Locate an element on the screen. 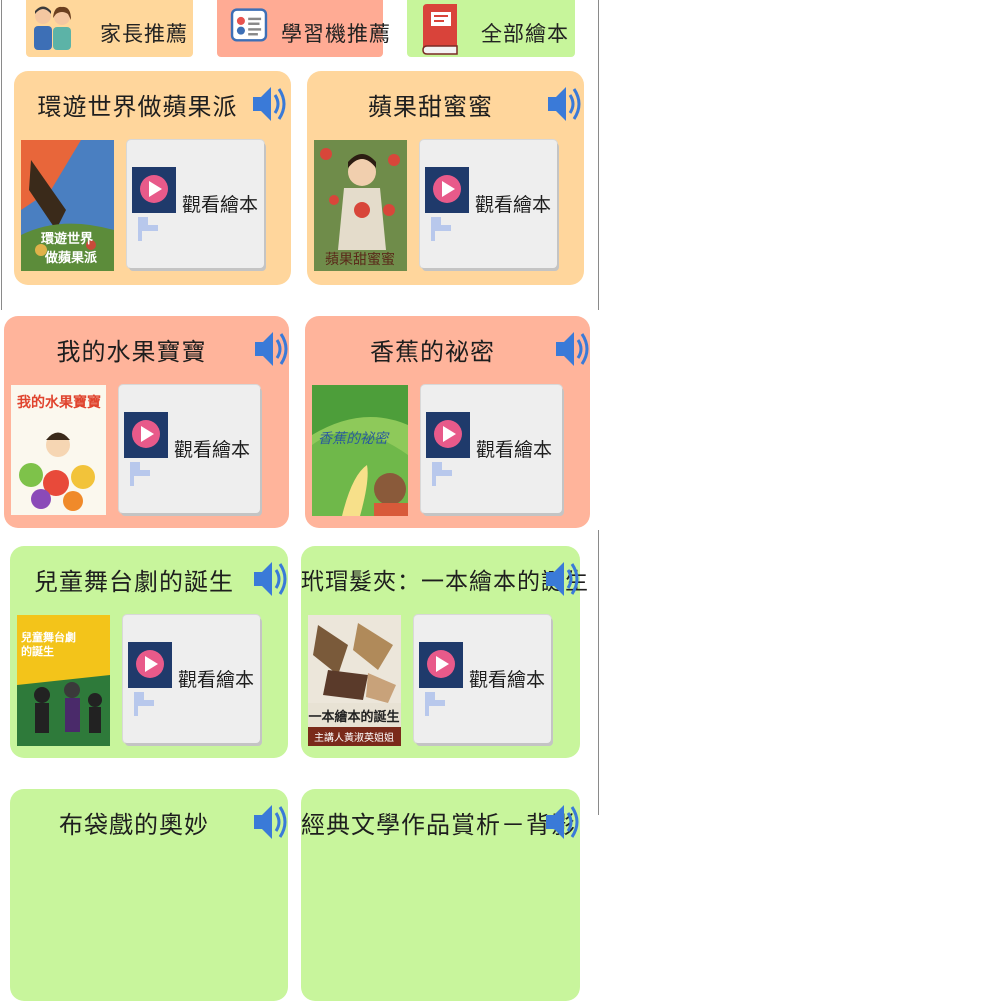  book-title: 我的水果寶寶 is located at coordinates (131, 352).